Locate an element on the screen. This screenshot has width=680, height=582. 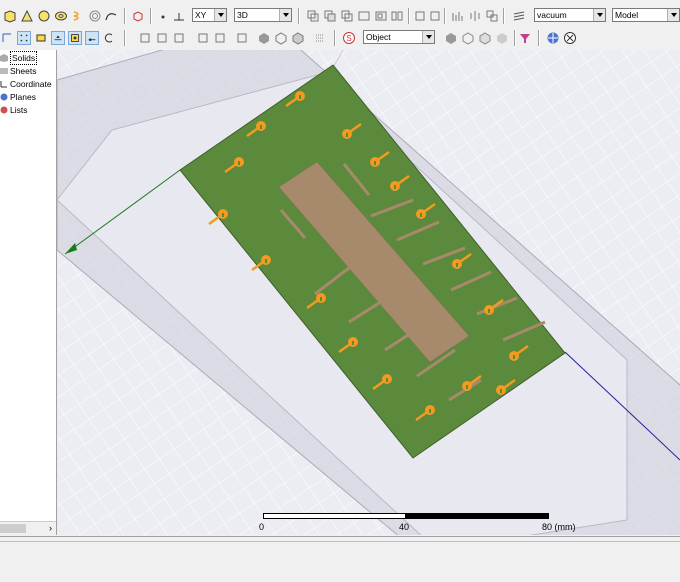
view-wireframe-icon is located at coordinates (468, 38).